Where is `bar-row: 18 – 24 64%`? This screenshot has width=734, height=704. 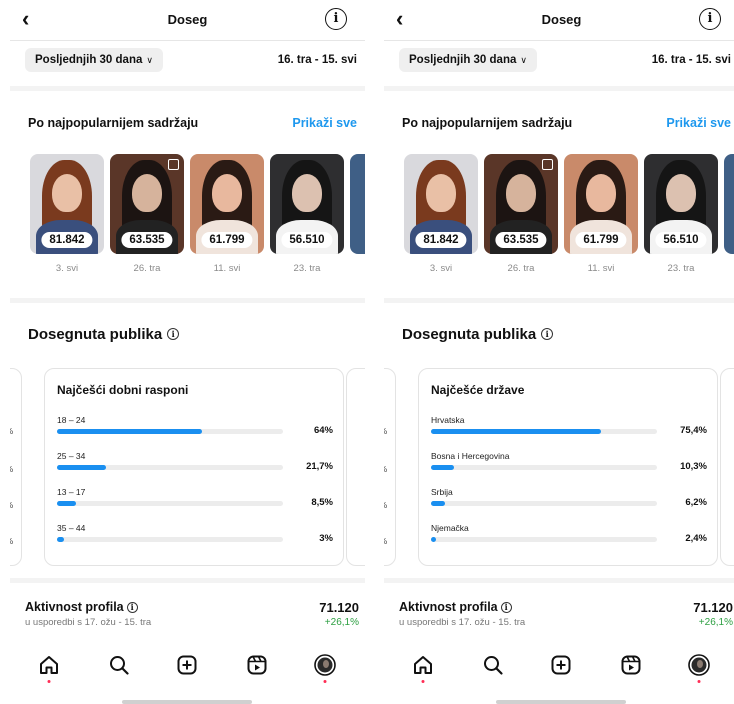 bar-row: 18 – 24 64% is located at coordinates (197, 425).